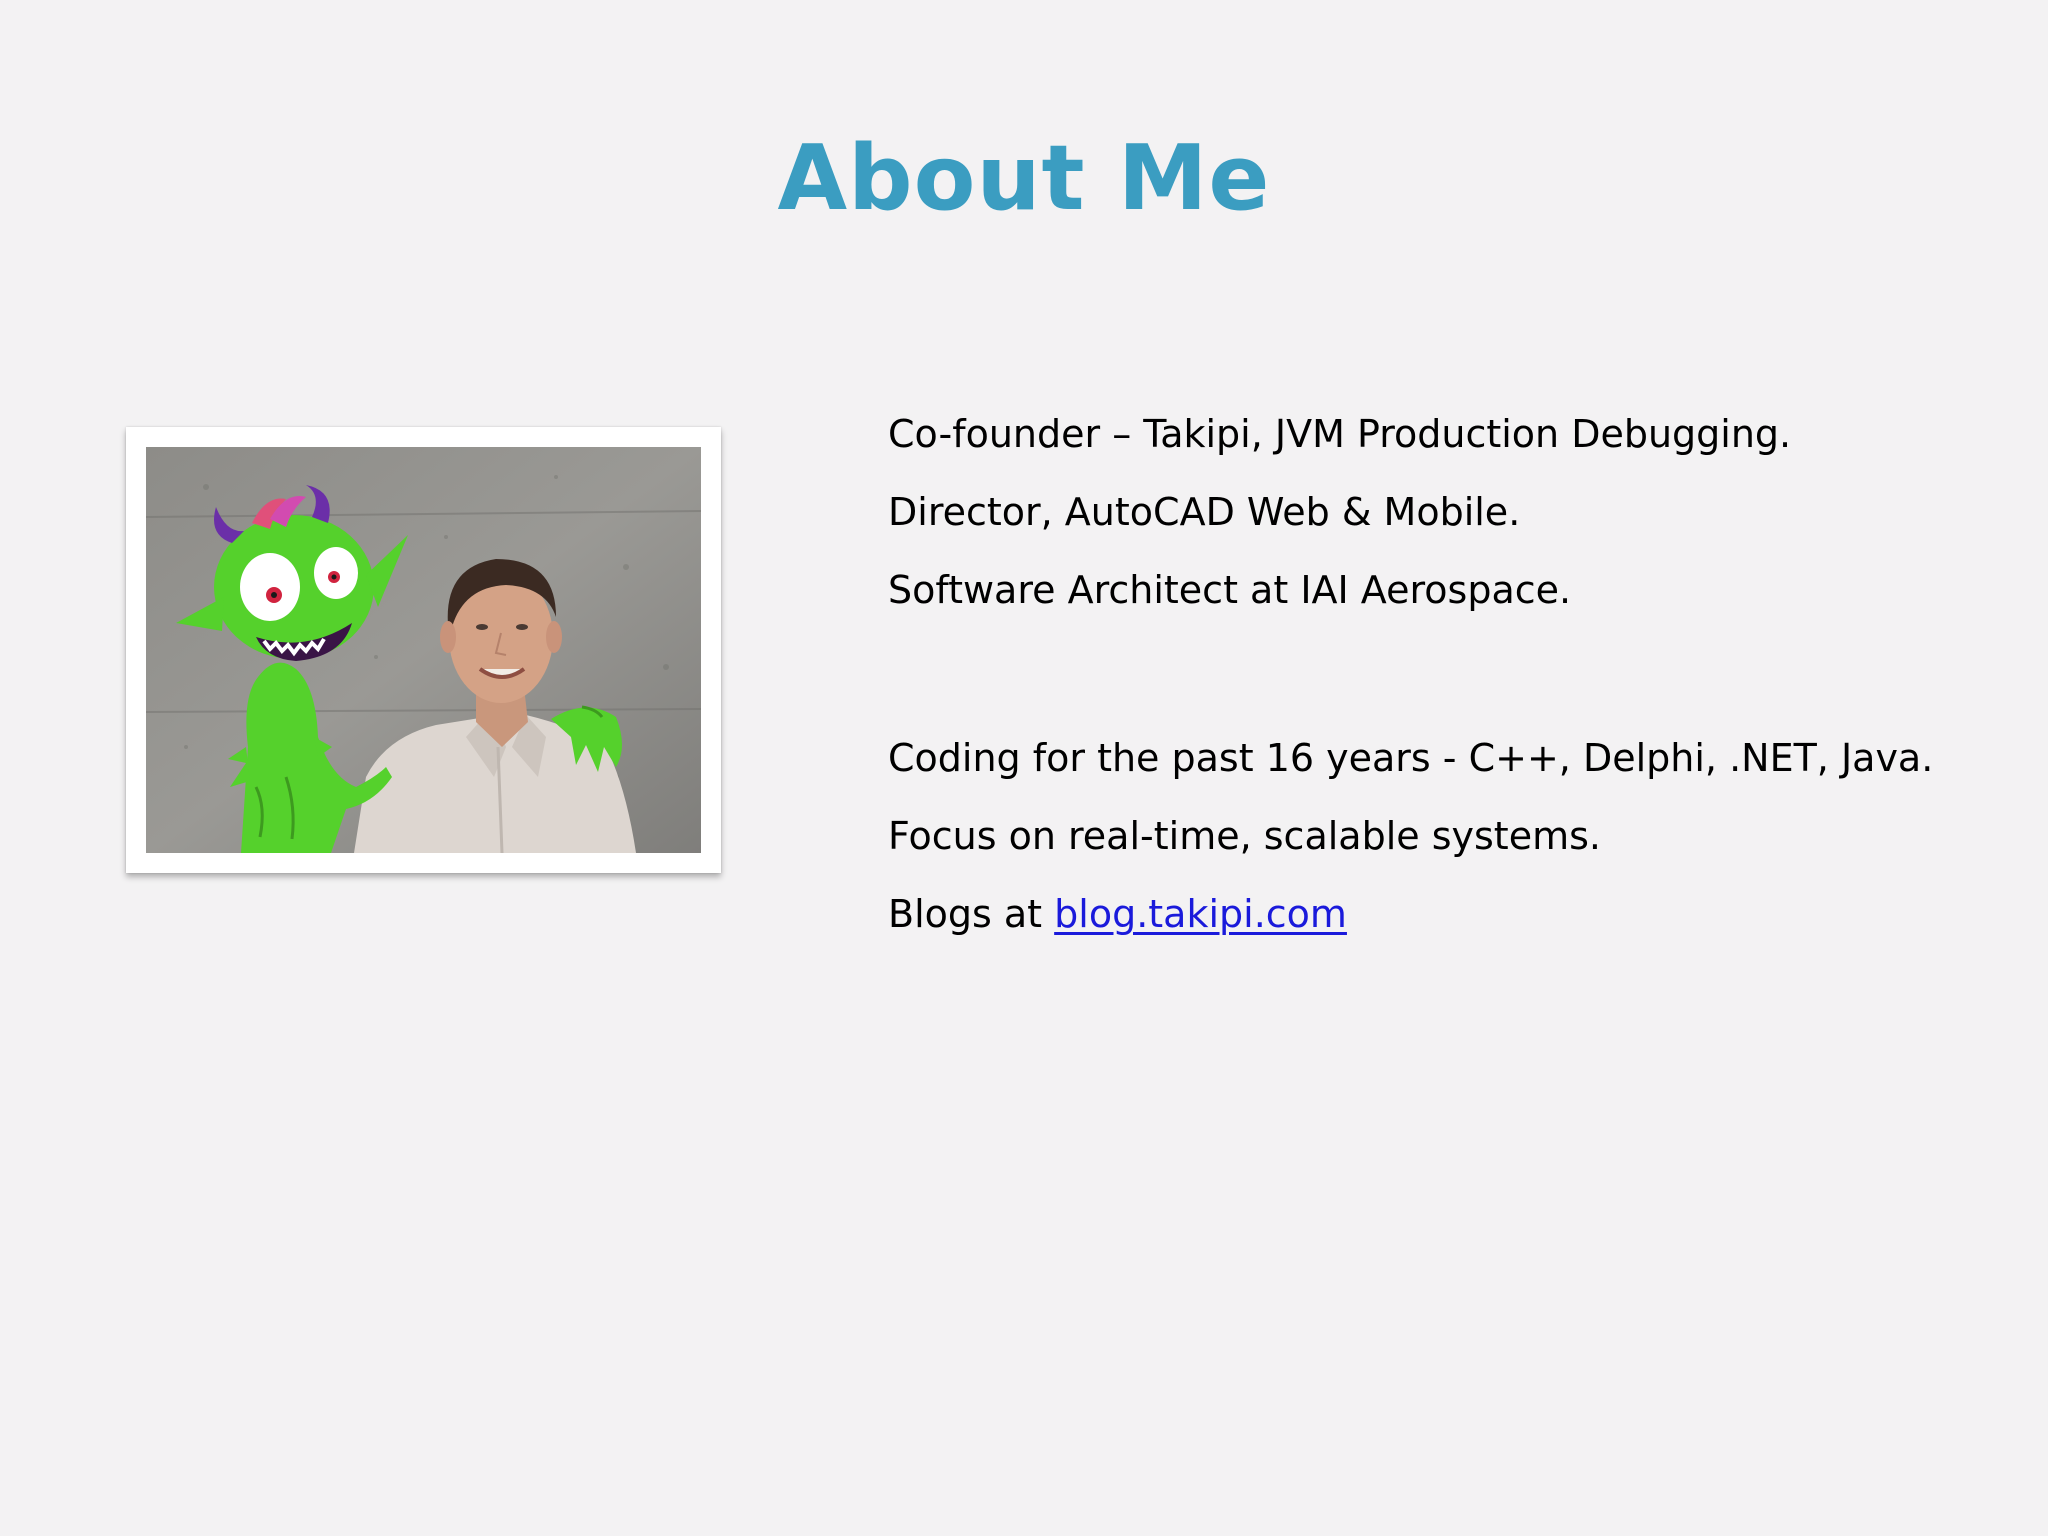 The width and height of the screenshot is (2048, 1536). Describe the element at coordinates (1200, 914) in the screenshot. I see `blog-link: blog.takipi.com` at that location.